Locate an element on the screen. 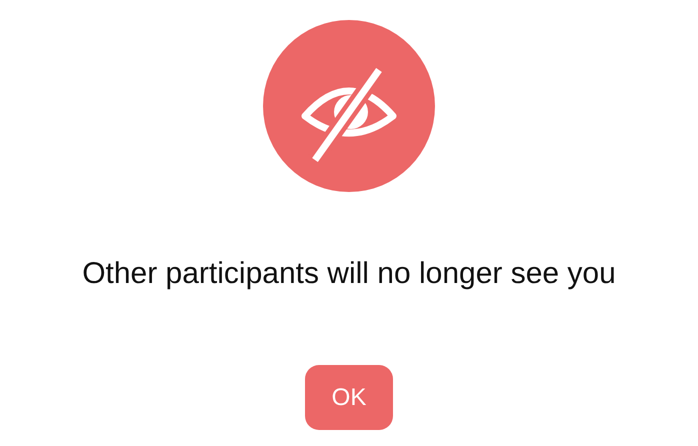  ok-button: OK is located at coordinates (349, 397).